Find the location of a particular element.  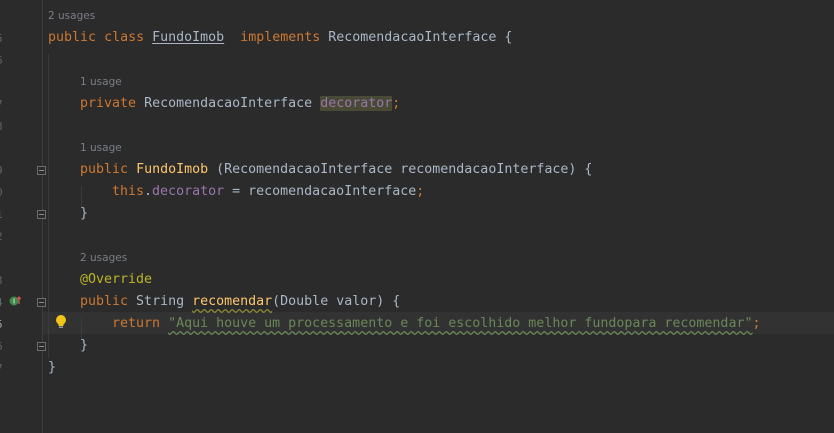

method-declaration-line: public String recomendar(Double valor) { is located at coordinates (240, 302).